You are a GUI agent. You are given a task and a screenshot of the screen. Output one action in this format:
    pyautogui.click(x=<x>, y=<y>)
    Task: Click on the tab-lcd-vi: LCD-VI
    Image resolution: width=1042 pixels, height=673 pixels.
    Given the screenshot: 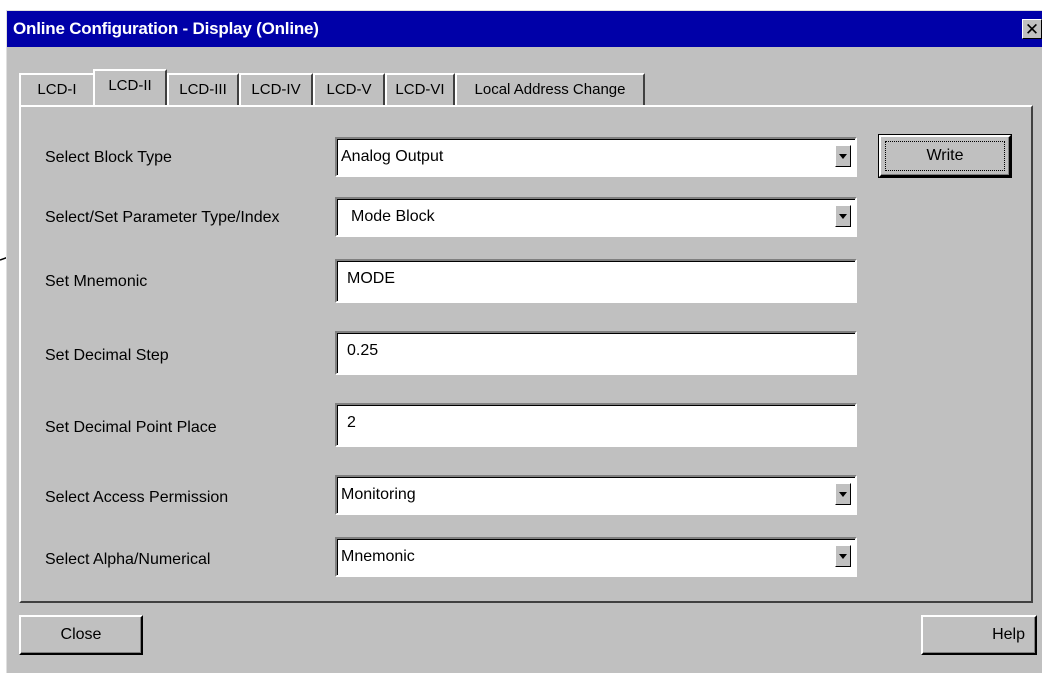 What is the action you would take?
    pyautogui.click(x=420, y=89)
    